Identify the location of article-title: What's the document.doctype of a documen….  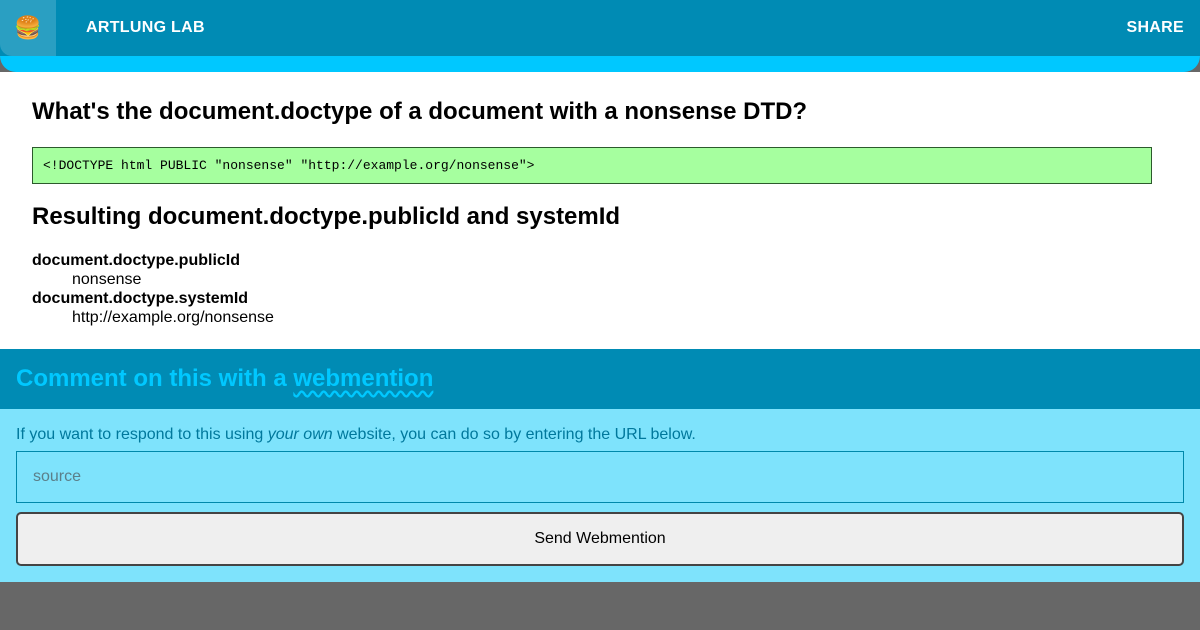
(420, 111).